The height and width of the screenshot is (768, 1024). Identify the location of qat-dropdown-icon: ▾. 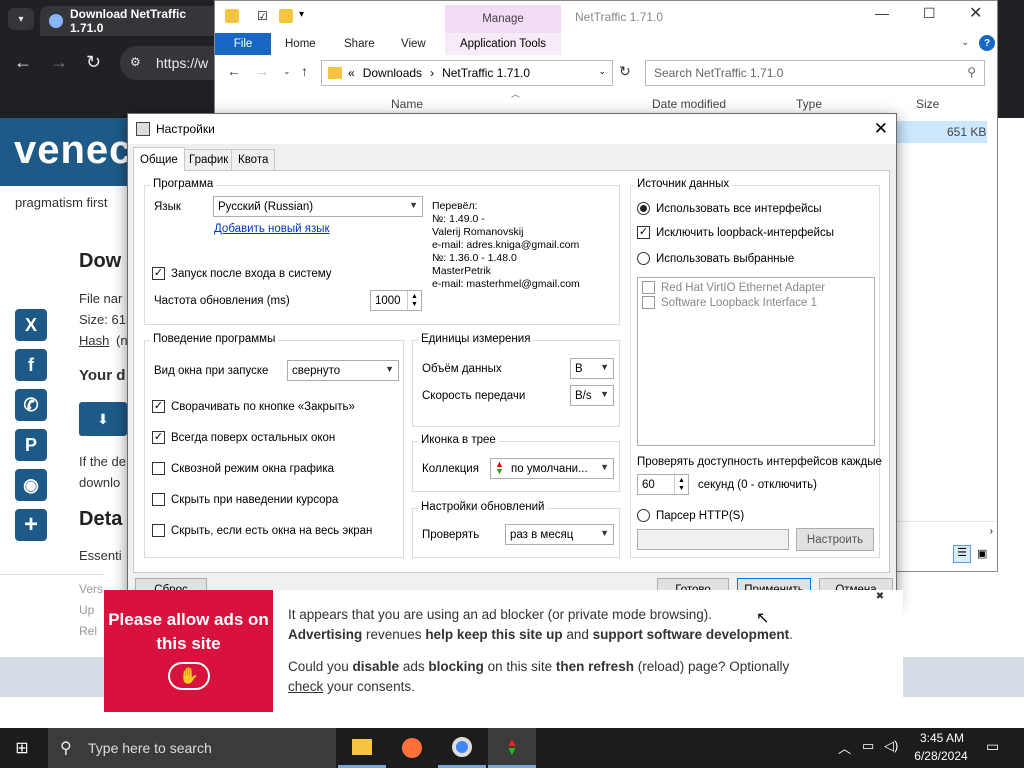
(301, 14).